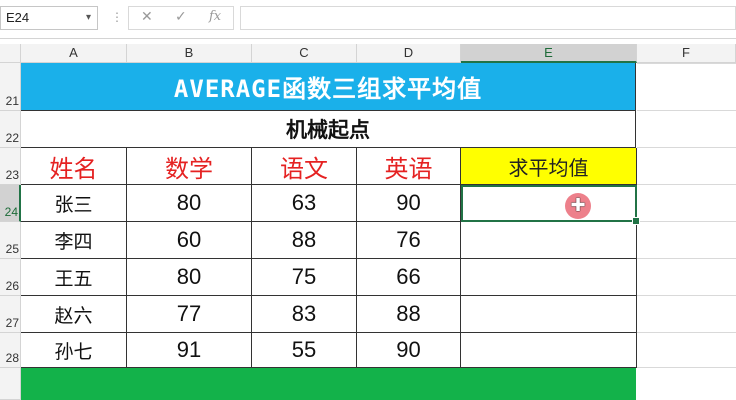  I want to click on table-cell-name: 李四, so click(74, 240).